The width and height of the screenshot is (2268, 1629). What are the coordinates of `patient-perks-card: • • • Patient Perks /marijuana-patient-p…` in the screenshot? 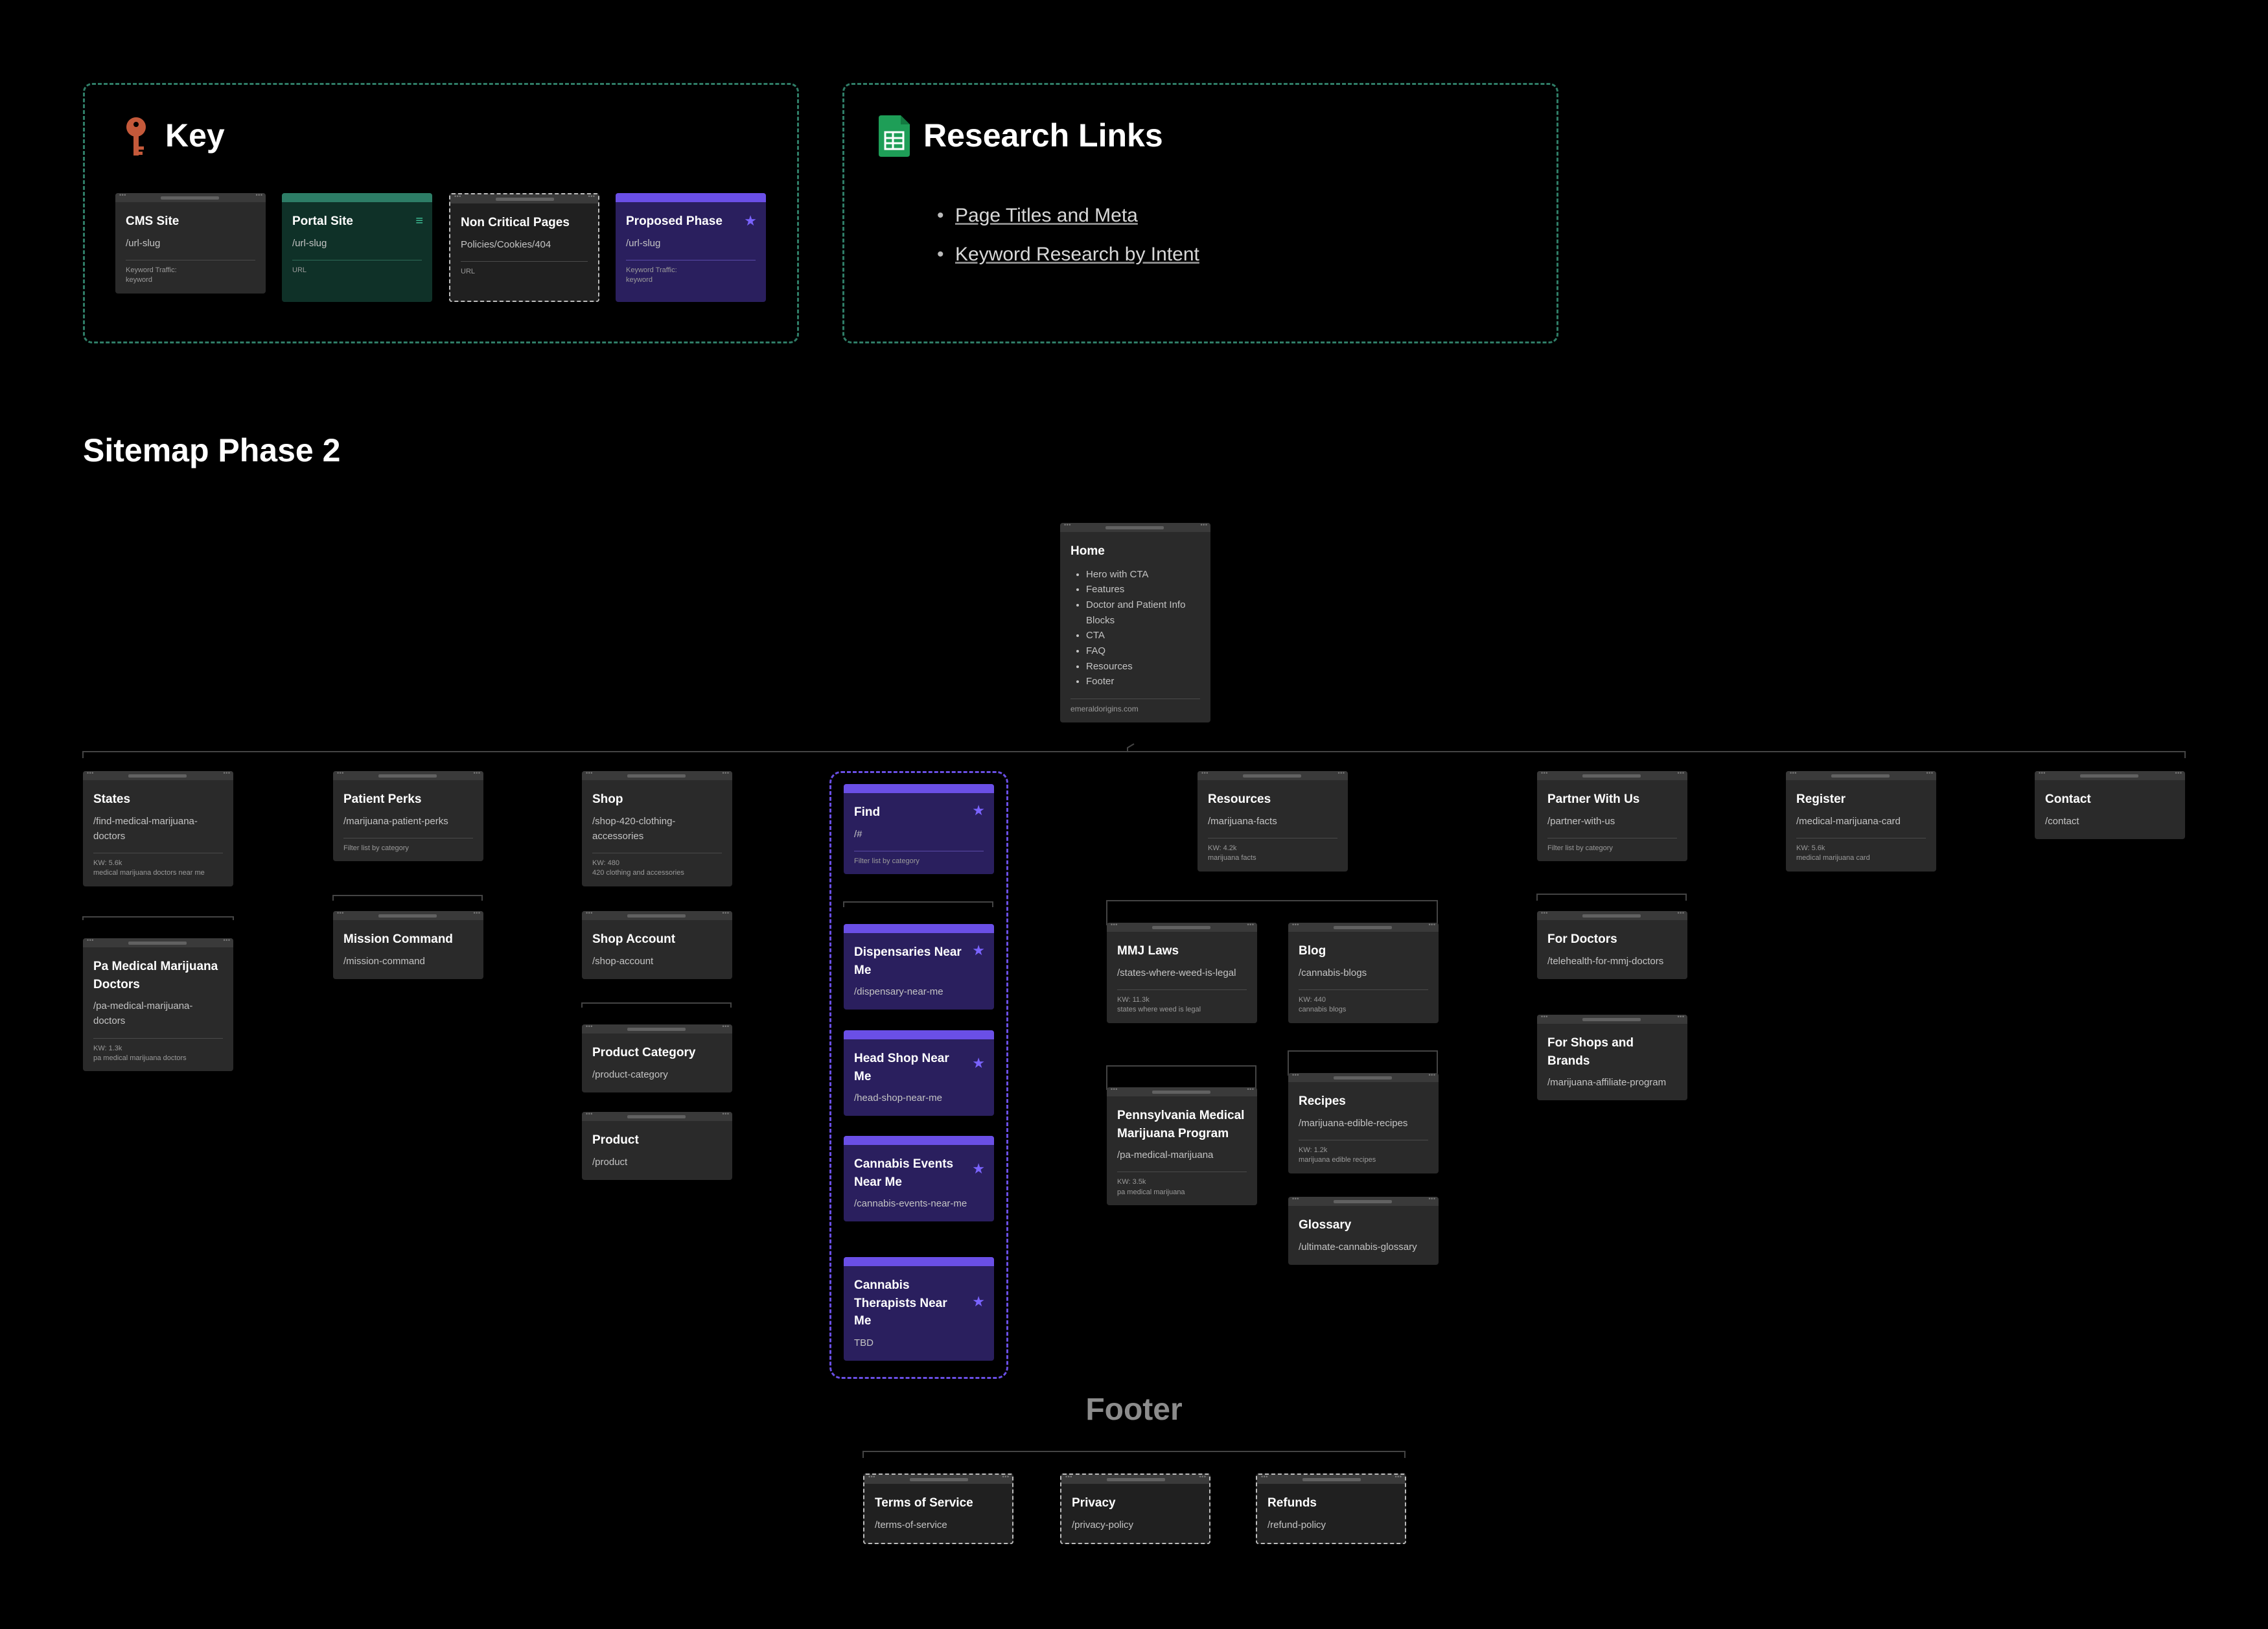 It's located at (408, 816).